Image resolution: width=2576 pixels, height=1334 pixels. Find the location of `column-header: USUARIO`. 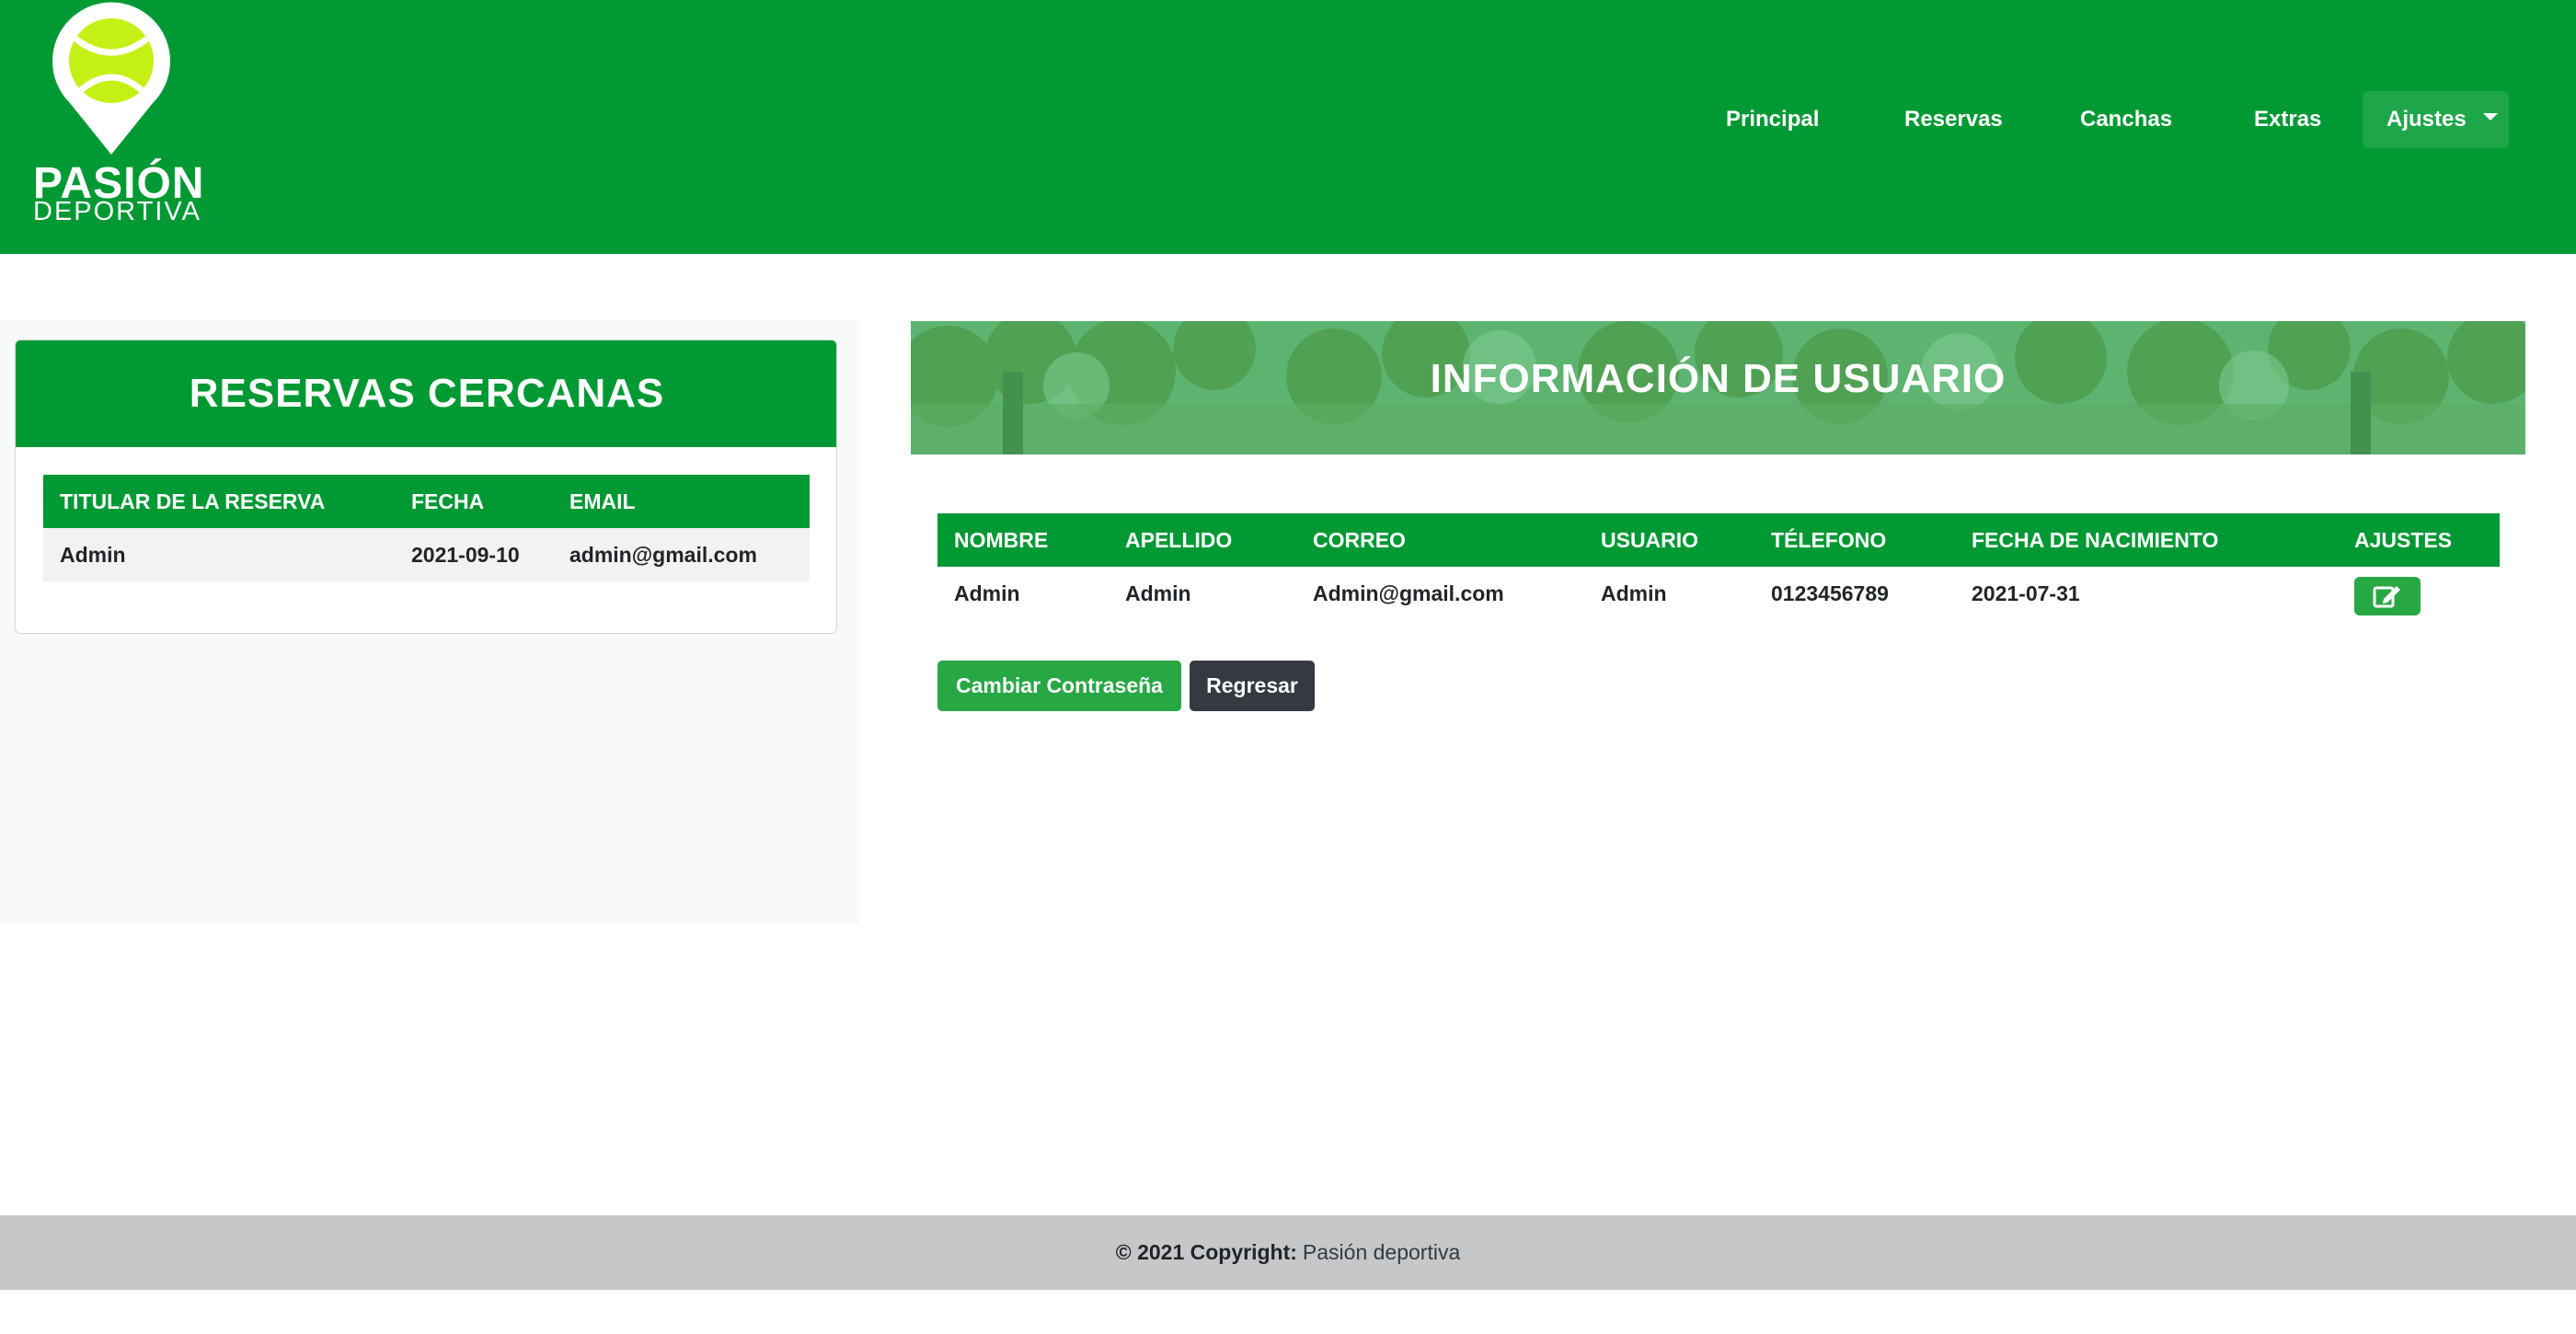

column-header: USUARIO is located at coordinates (1669, 540).